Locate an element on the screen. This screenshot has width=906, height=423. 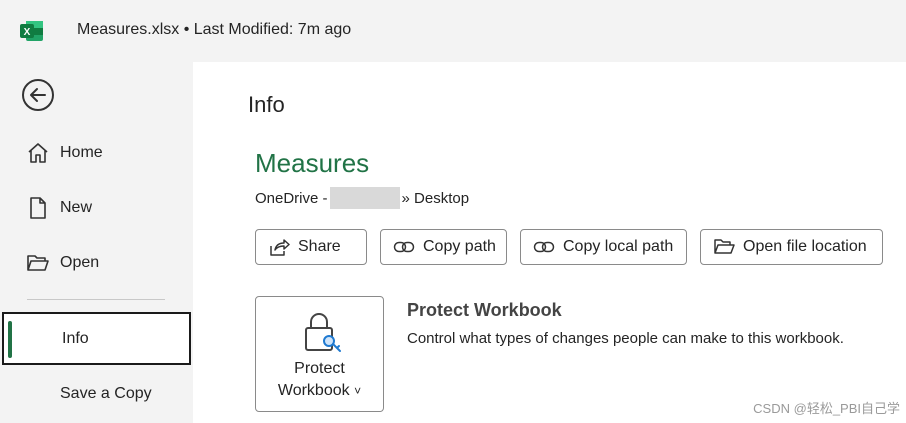
svg-text: X is located at coordinates (27, 32).